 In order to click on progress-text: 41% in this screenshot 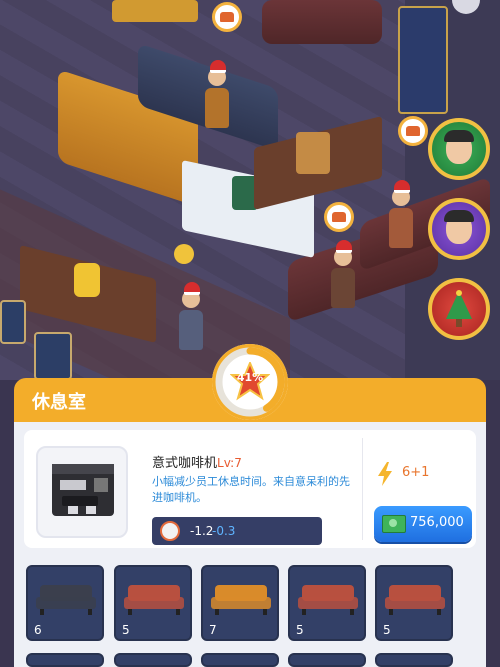, I will do `click(250, 377)`.